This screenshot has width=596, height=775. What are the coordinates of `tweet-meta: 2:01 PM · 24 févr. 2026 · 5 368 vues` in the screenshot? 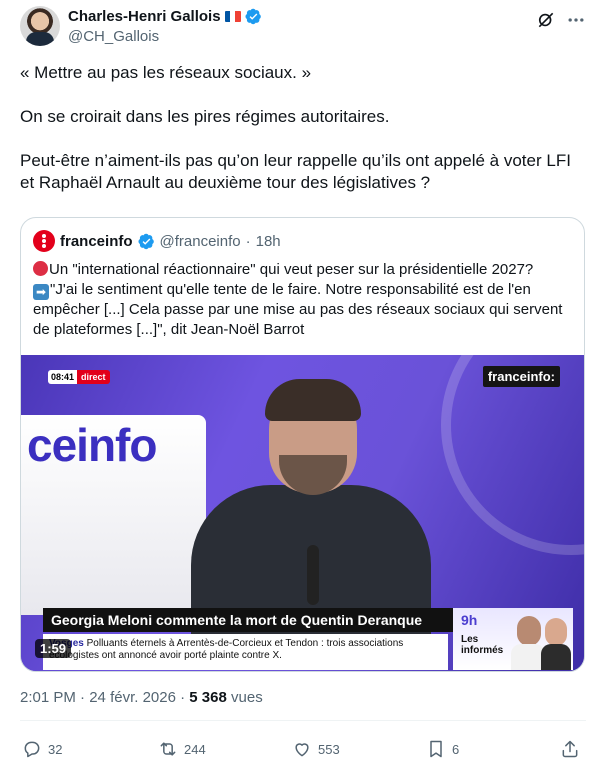 It's located at (141, 697).